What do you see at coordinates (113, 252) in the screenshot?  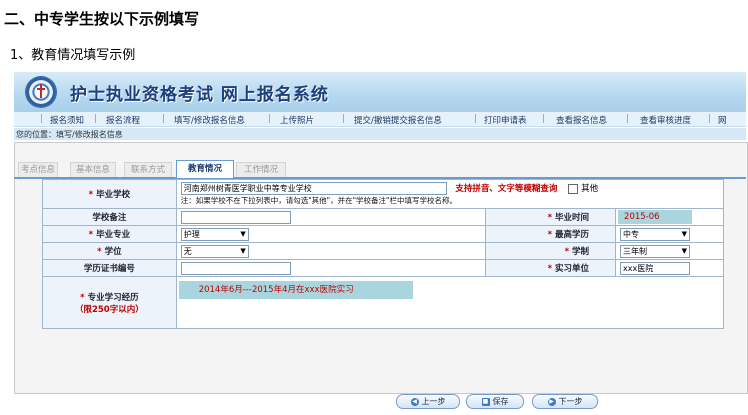 I see `degree-label: 学位` at bounding box center [113, 252].